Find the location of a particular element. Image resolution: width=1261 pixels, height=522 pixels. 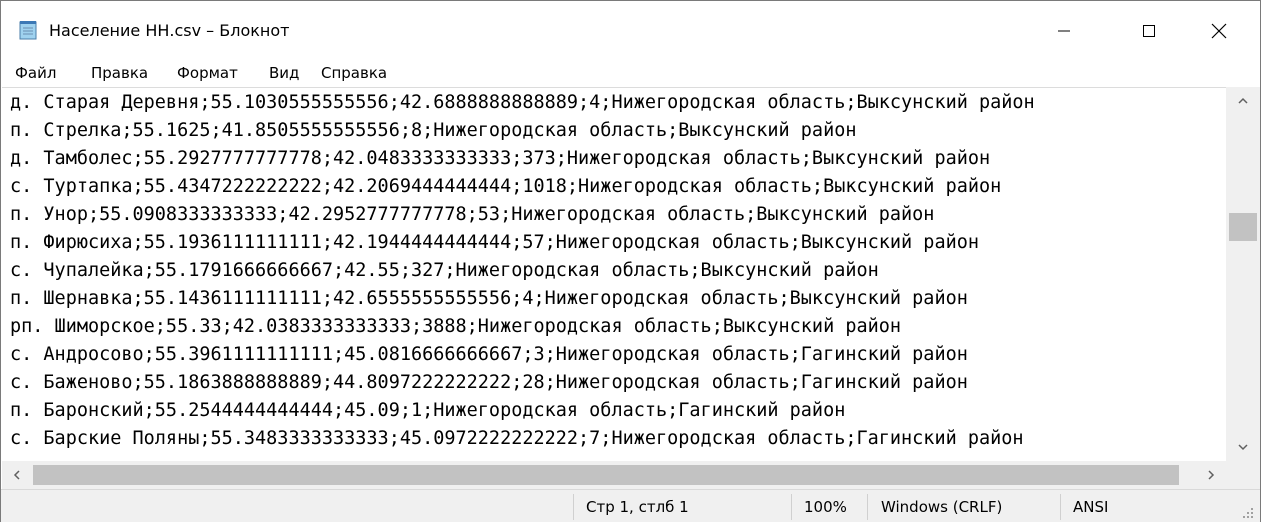

vertical-scroll-thumb is located at coordinates (1243, 227).